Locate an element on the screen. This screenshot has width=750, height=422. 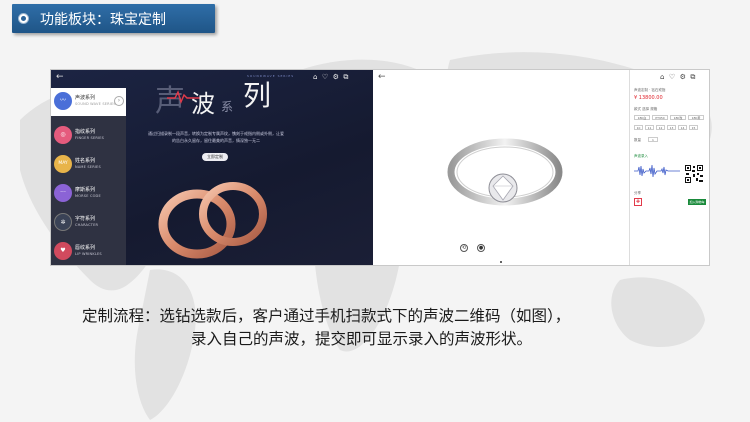
wave-label: 声波录入 is located at coordinates (641, 156).